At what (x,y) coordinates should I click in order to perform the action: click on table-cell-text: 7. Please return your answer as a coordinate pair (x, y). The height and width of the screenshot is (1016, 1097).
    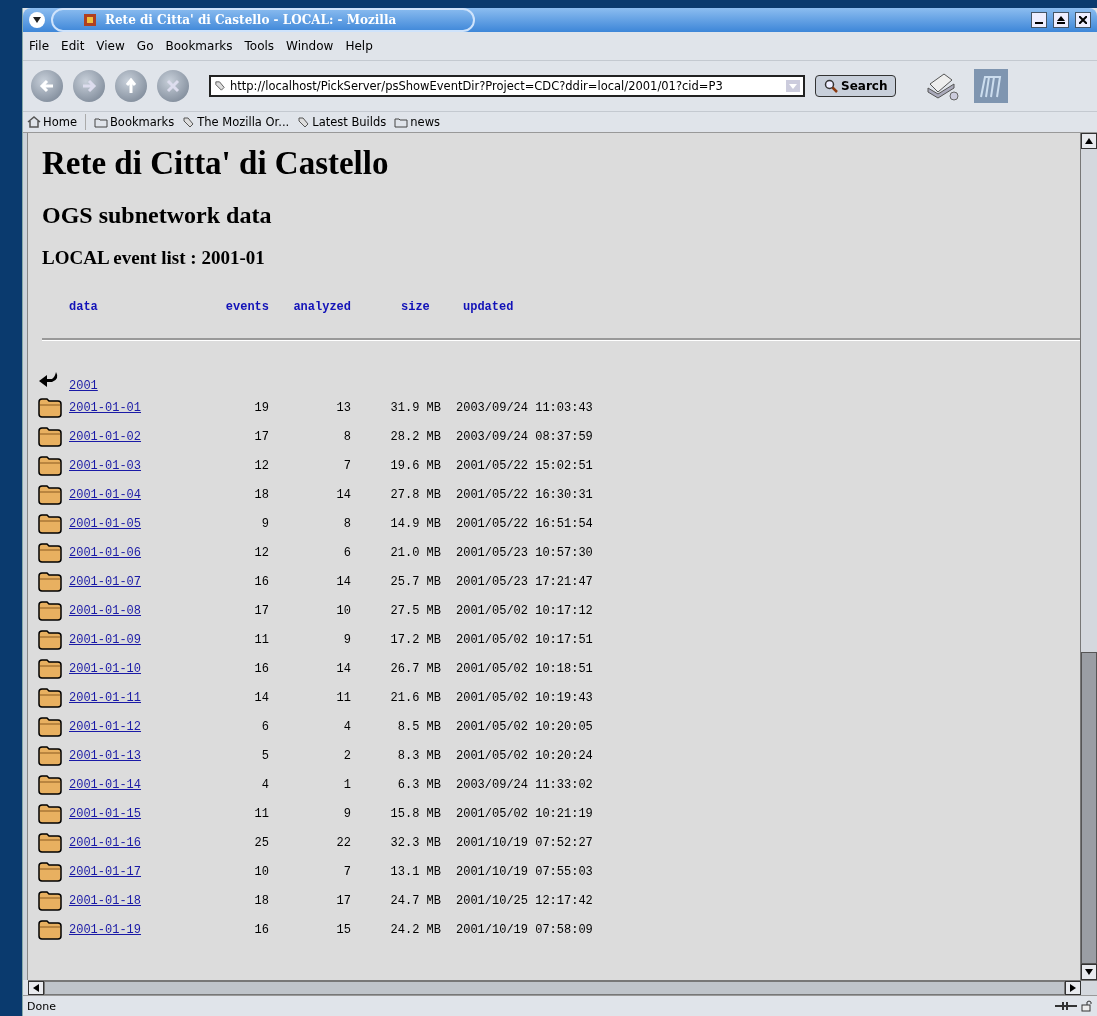
    Looking at the image, I should click on (346, 465).